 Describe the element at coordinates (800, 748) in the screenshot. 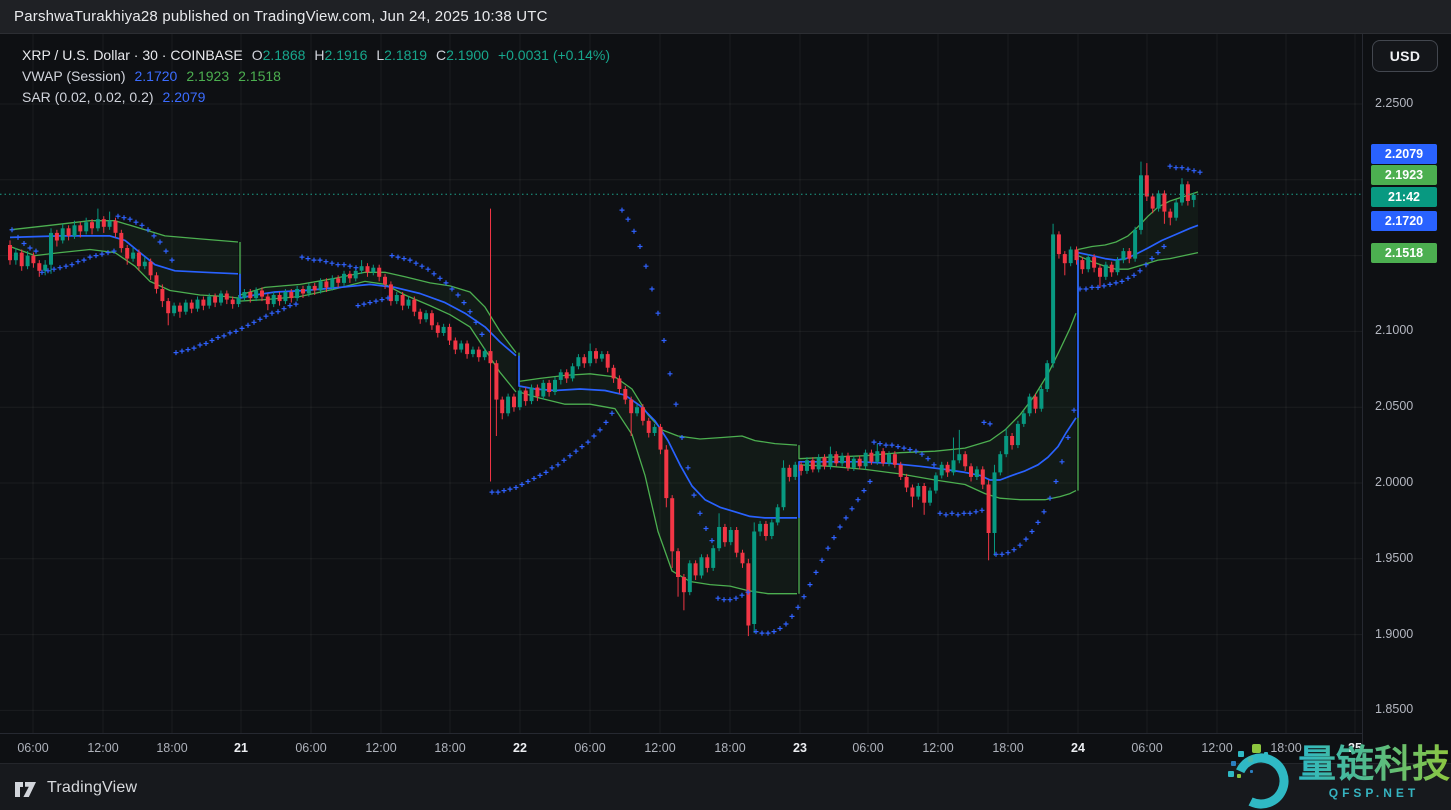

I see `time-axis-label: 23` at that location.